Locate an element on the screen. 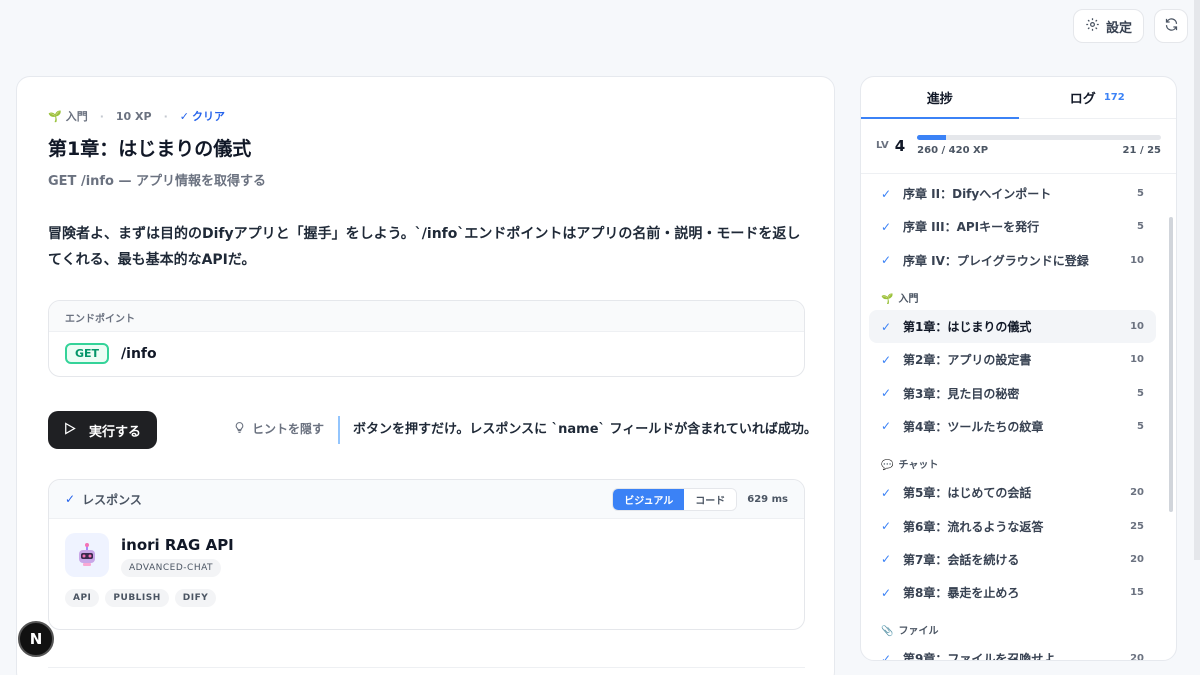 This screenshot has width=1200, height=675. endpoint-path: /info is located at coordinates (139, 353).